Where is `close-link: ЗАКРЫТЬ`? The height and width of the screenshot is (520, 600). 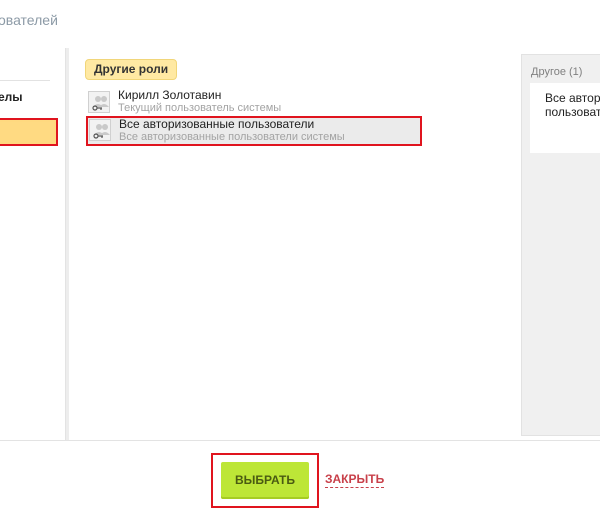
close-link: ЗАКРЫТЬ is located at coordinates (355, 480).